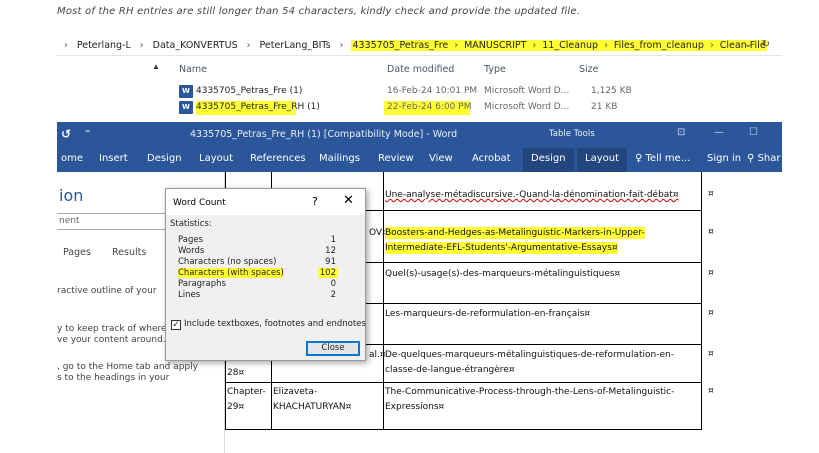 The image size is (819, 453). I want to click on nav-hint-text: ve your content around., so click(111, 340).